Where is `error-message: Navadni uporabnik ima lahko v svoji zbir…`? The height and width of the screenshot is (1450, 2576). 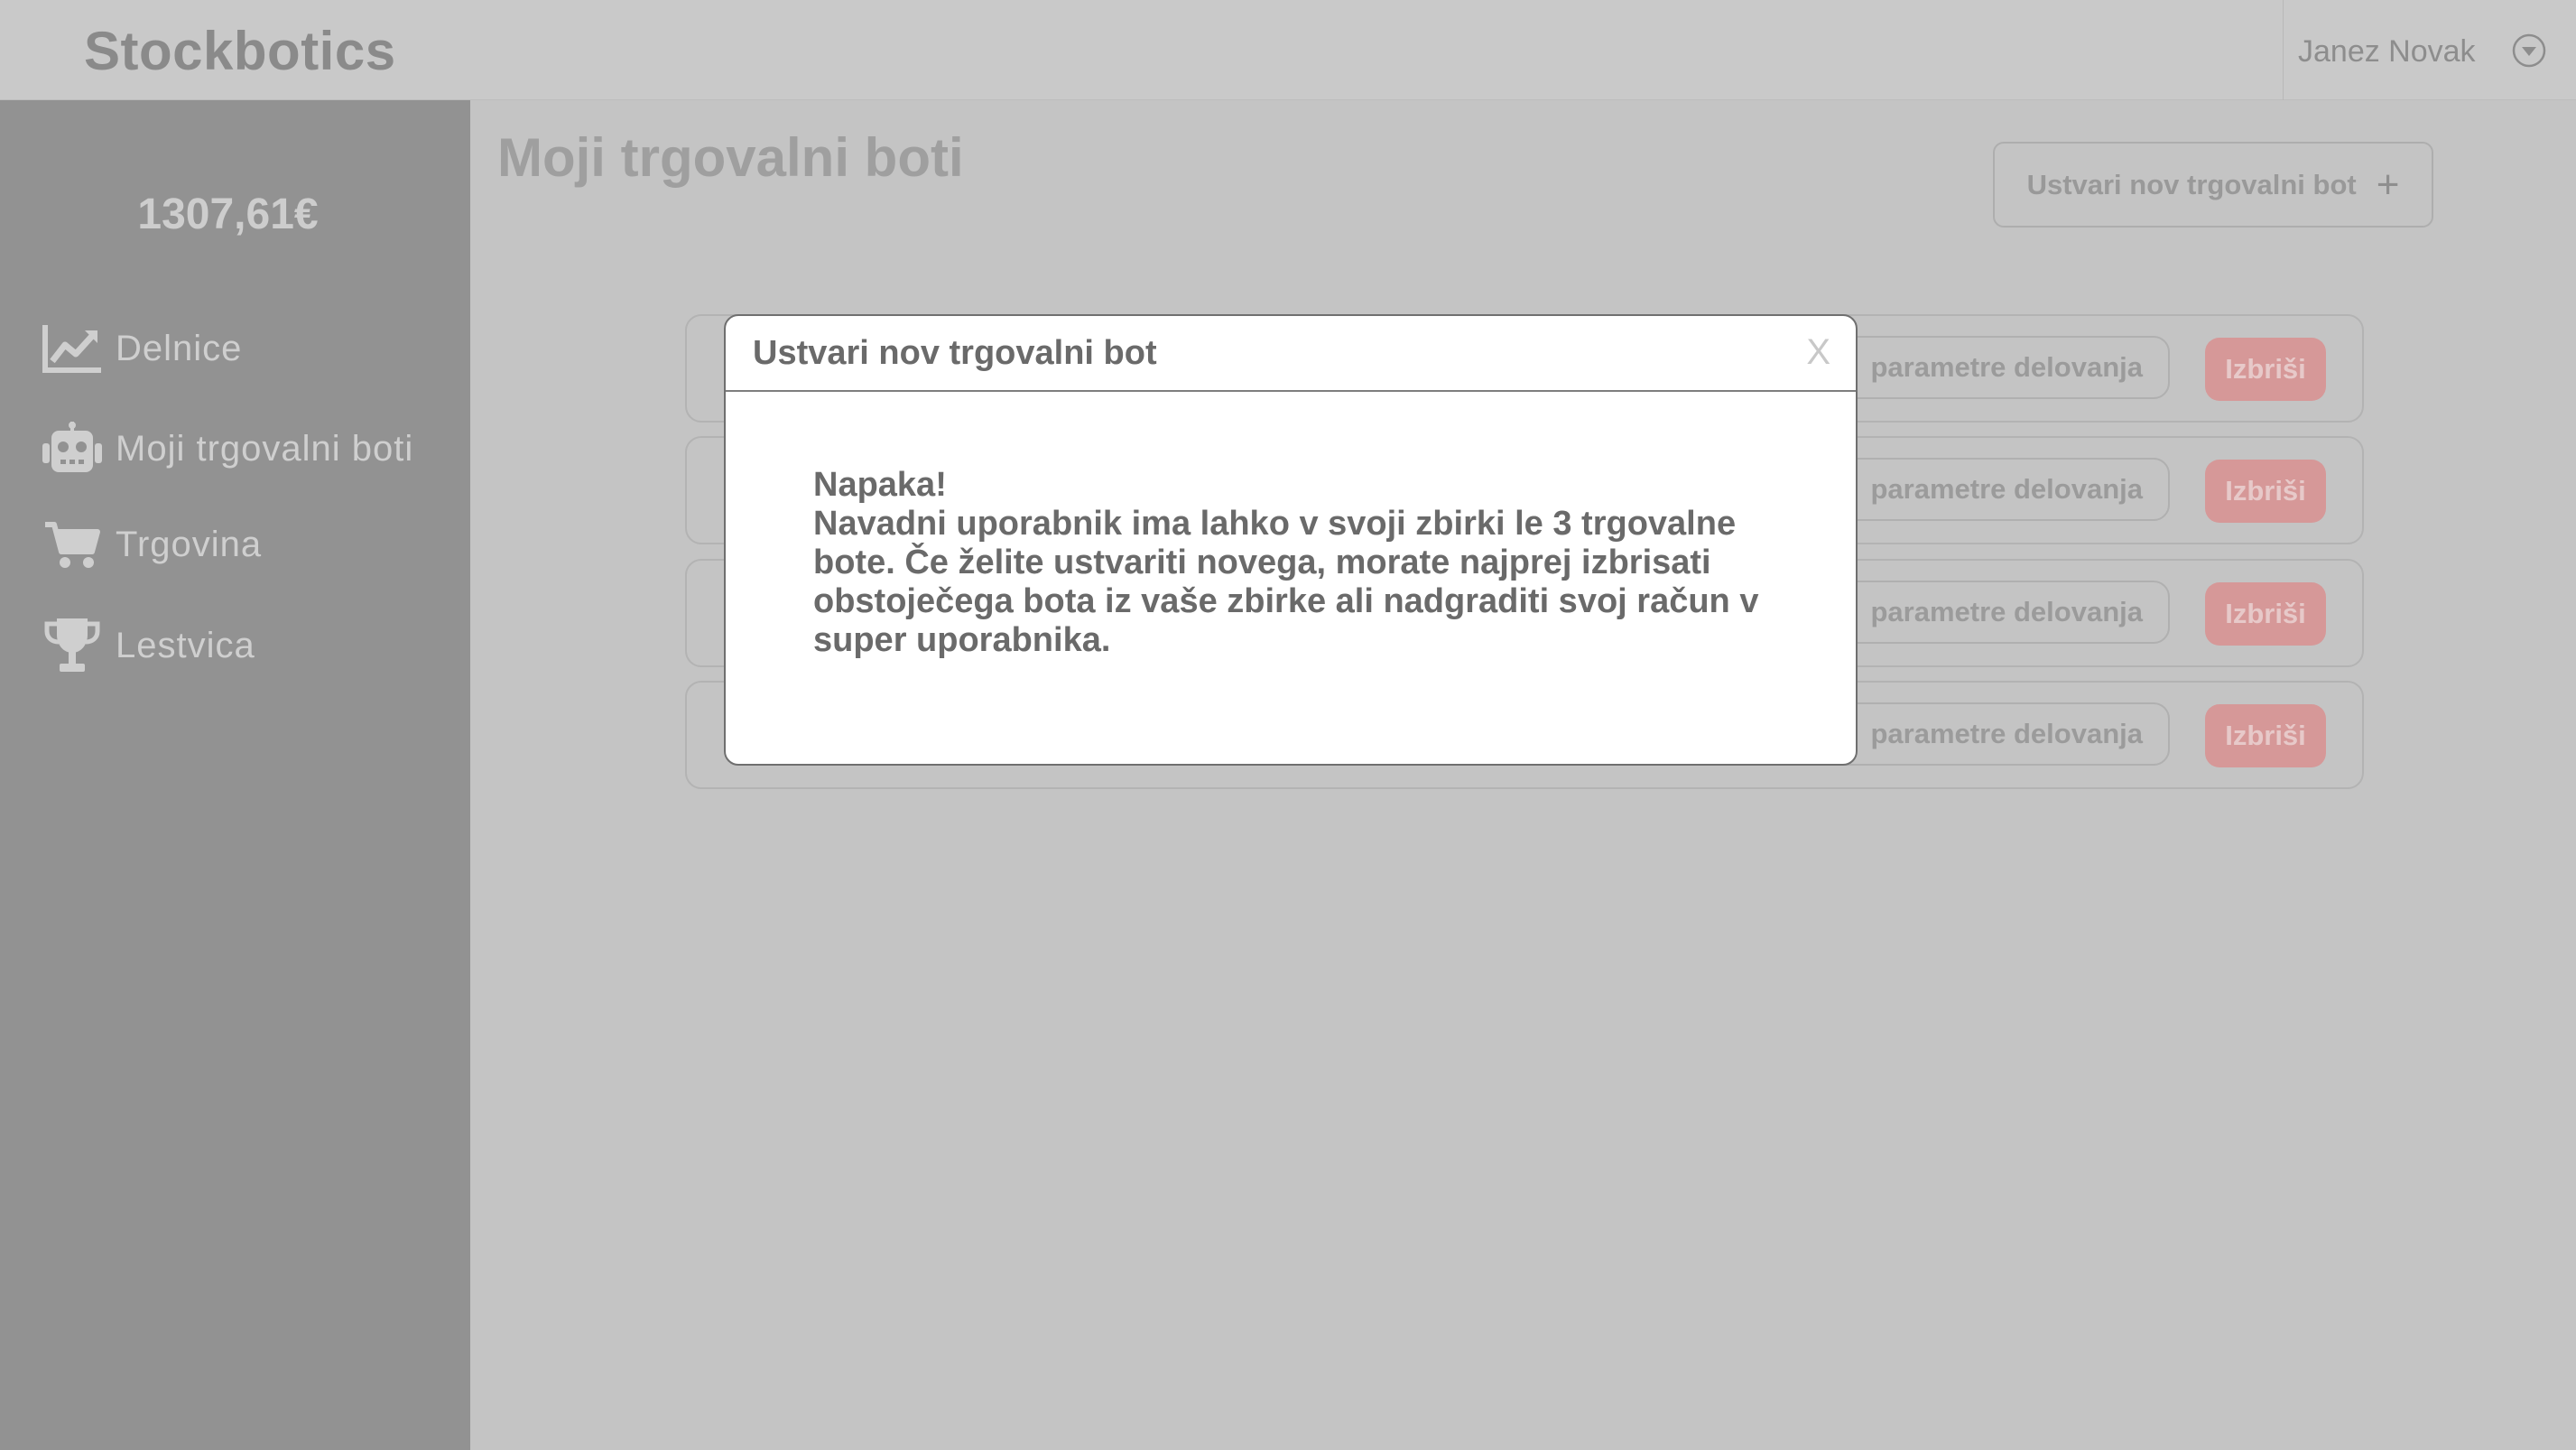 error-message: Navadni uporabnik ima lahko v svoji zbir… is located at coordinates (1286, 582).